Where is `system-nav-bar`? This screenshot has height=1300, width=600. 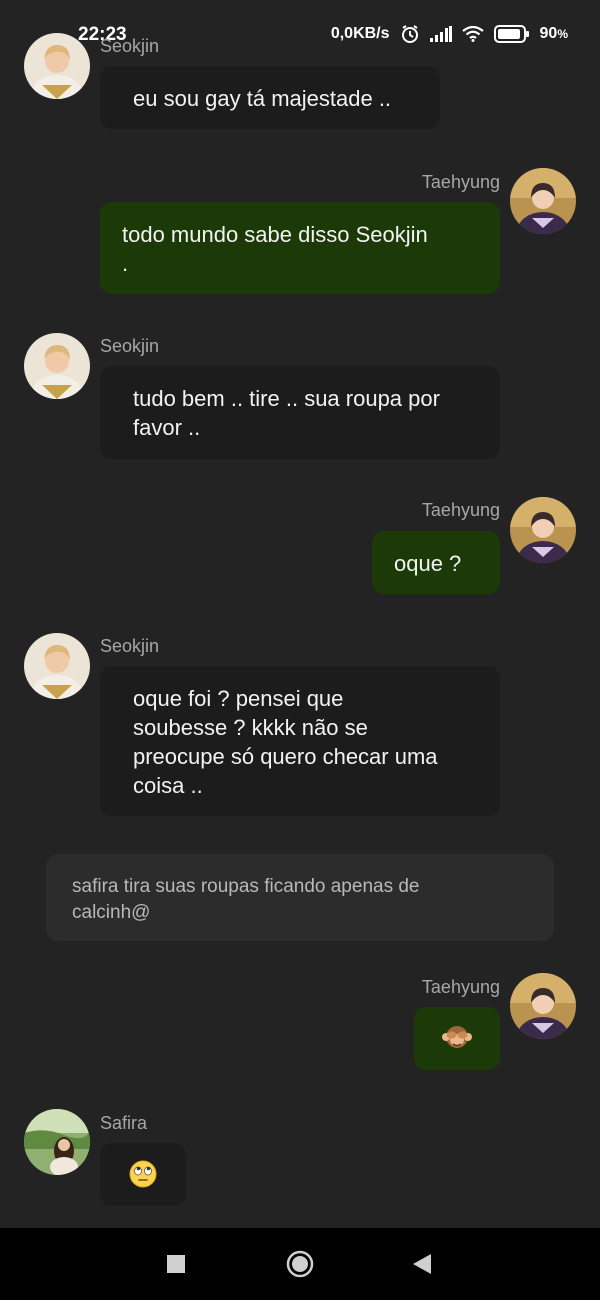 system-nav-bar is located at coordinates (300, 1264).